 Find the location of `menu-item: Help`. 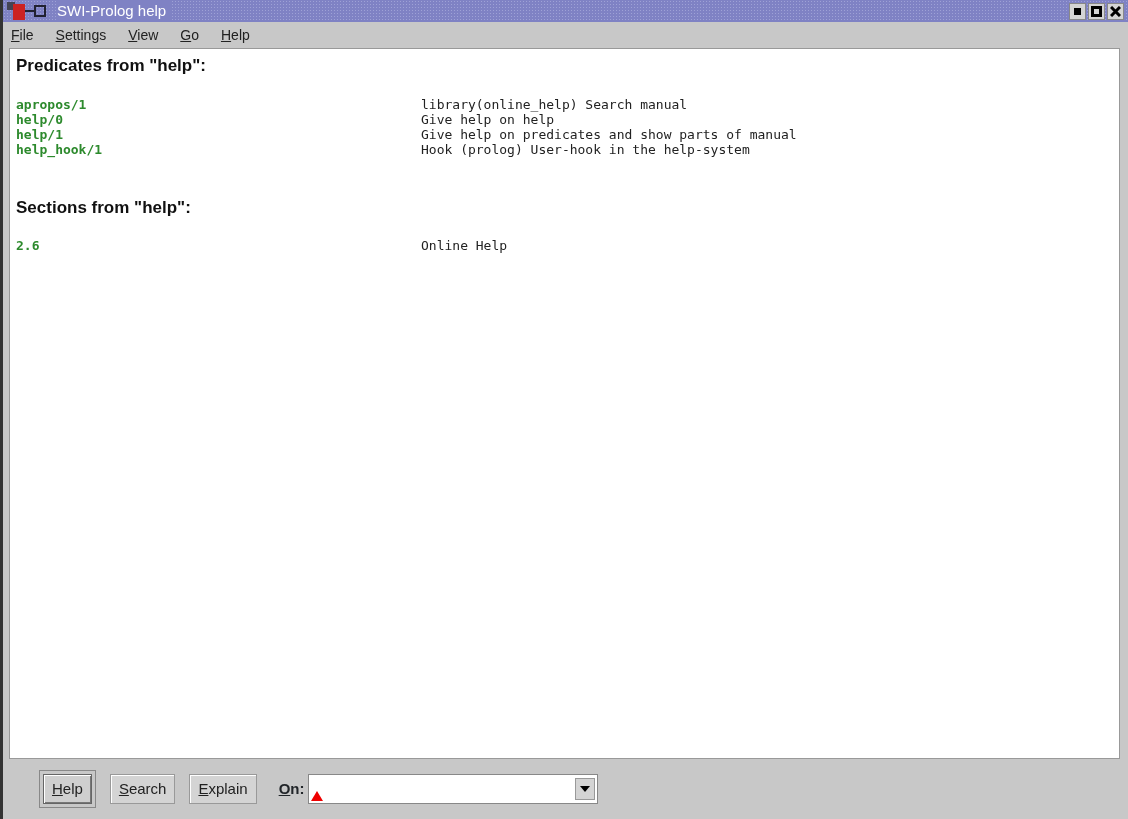

menu-item: Help is located at coordinates (235, 35).